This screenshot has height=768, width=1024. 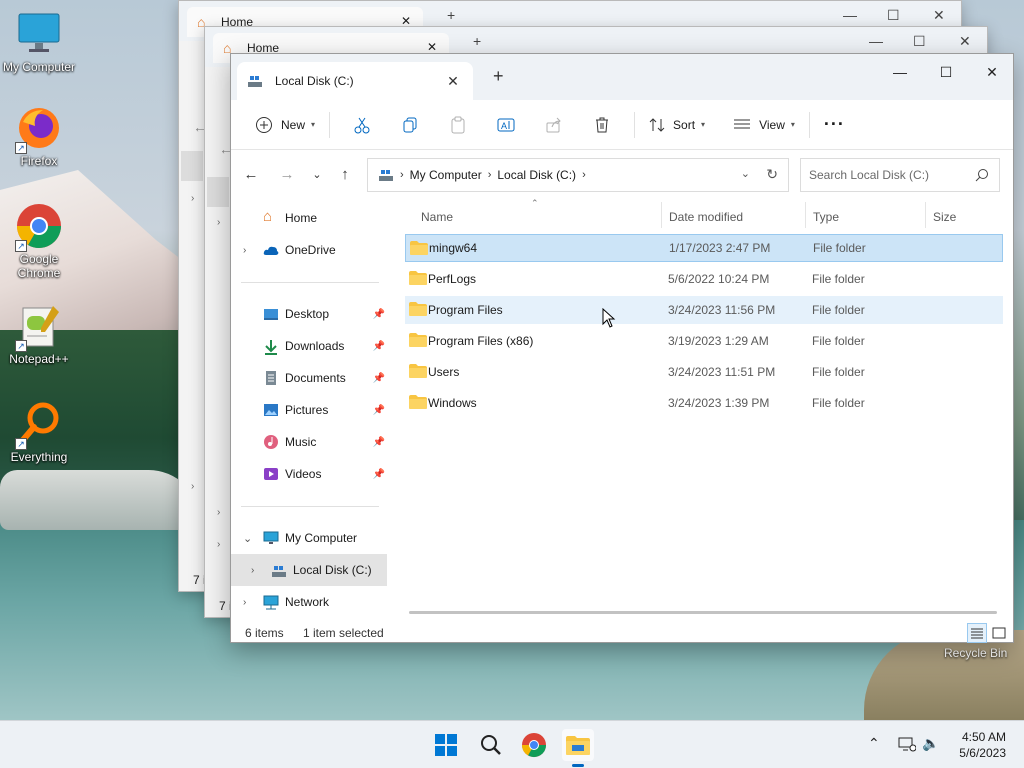 I want to click on desktop-icon-my-computer: My Computer, so click(x=39, y=42).